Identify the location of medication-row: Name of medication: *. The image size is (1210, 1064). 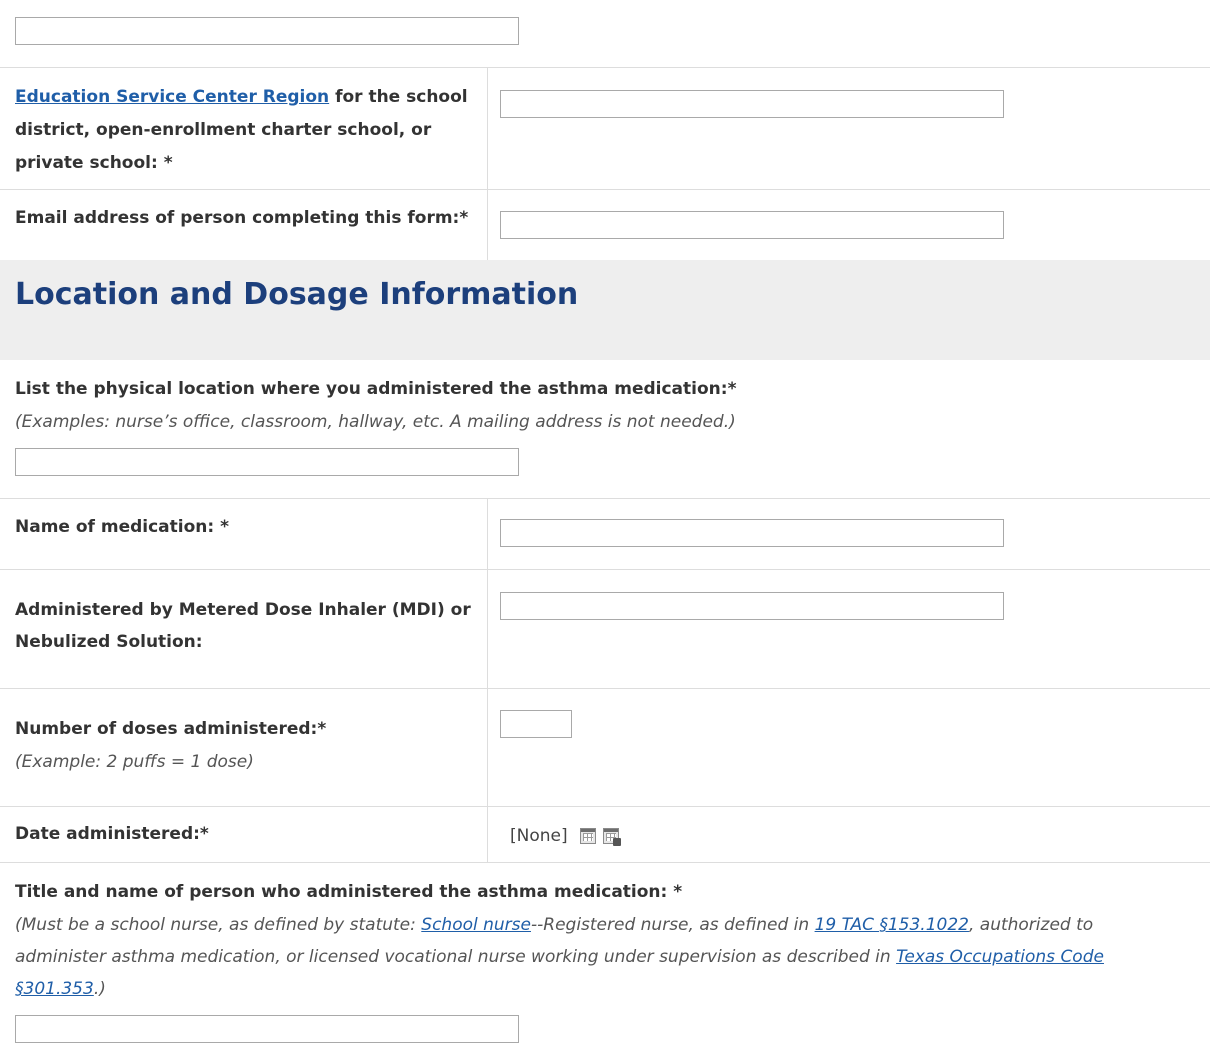
(605, 534).